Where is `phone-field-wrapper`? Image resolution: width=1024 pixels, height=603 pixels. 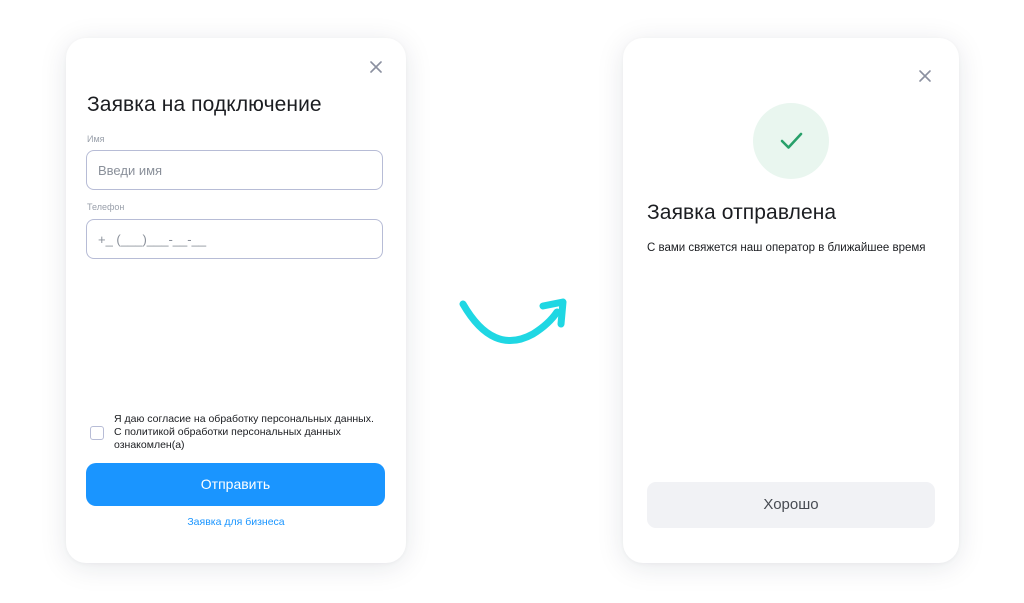 phone-field-wrapper is located at coordinates (234, 239).